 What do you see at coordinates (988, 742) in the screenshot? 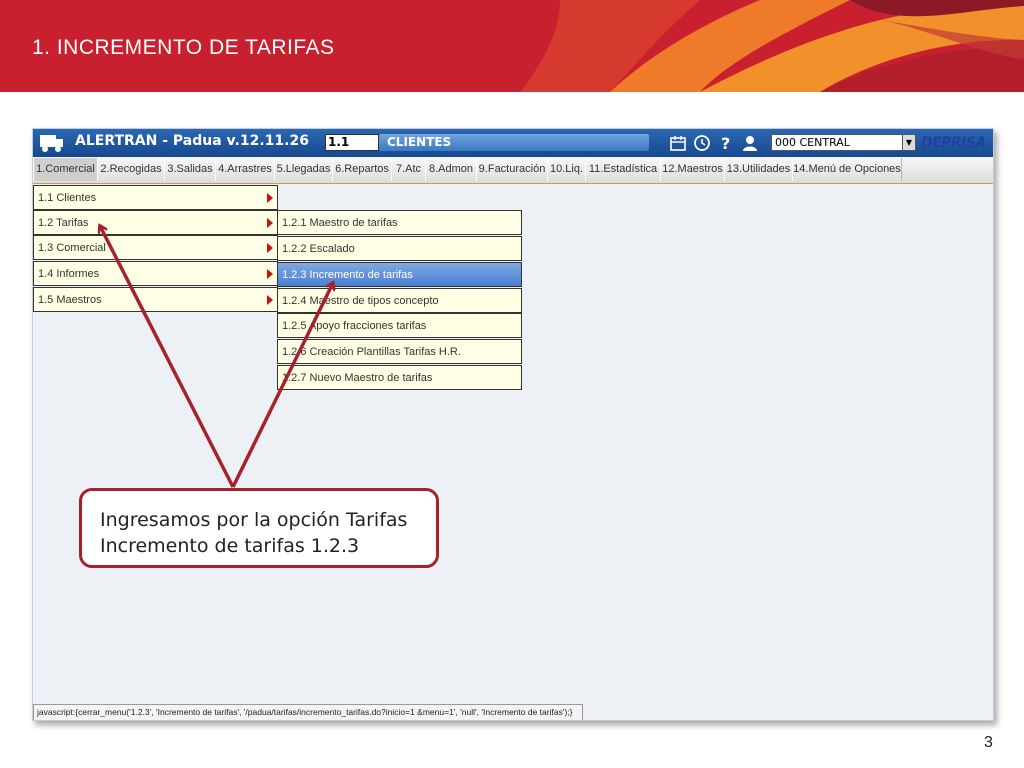
I see `page-number: 3` at bounding box center [988, 742].